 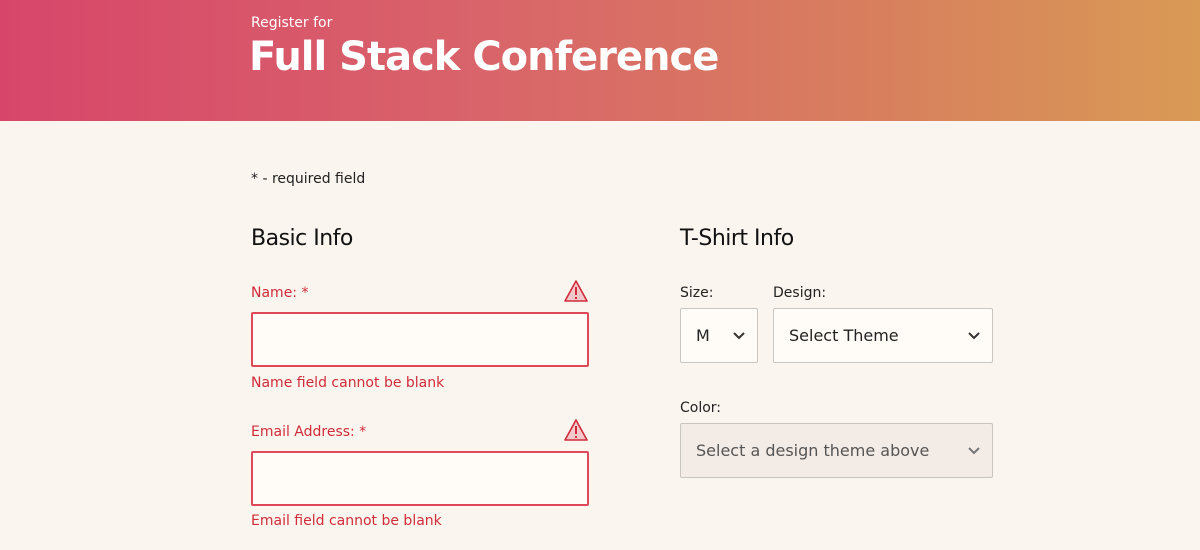 I want to click on size-select: M, so click(x=719, y=335).